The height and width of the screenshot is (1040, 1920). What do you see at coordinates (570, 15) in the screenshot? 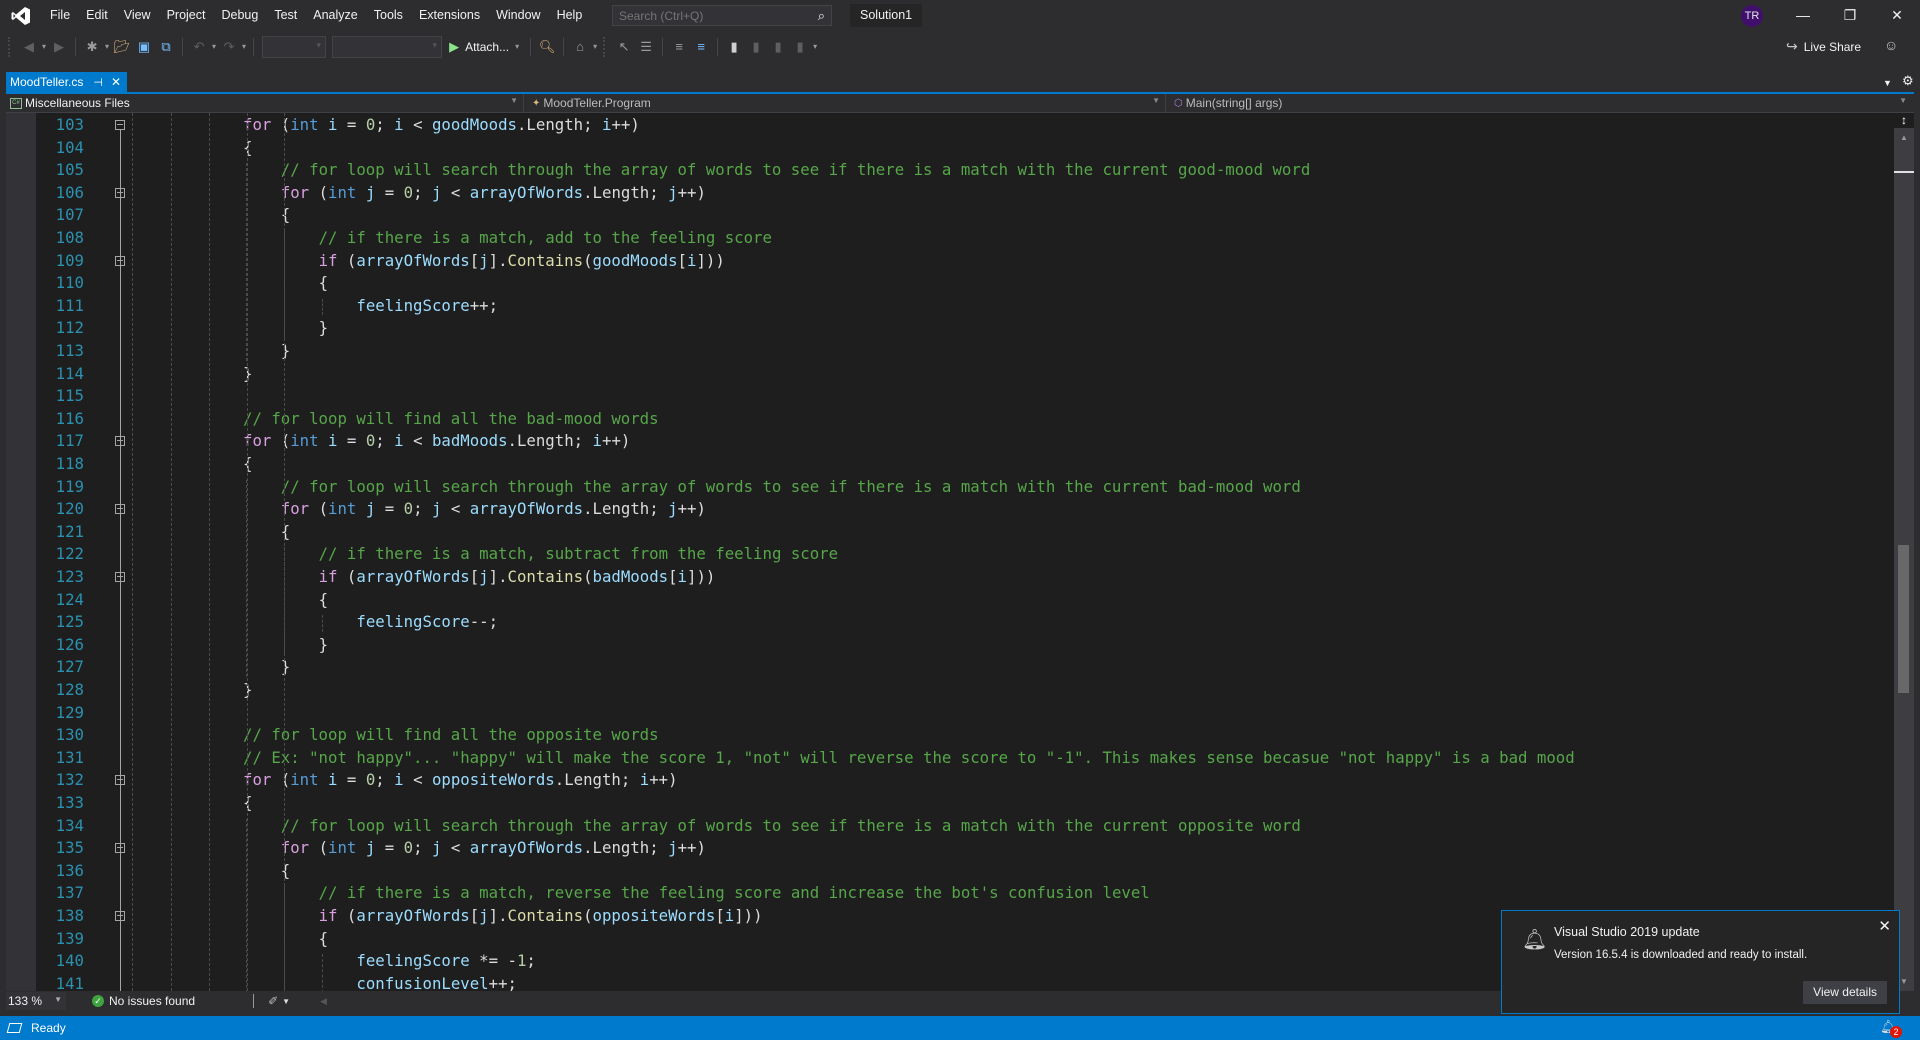
I see `menu-help: Help` at bounding box center [570, 15].